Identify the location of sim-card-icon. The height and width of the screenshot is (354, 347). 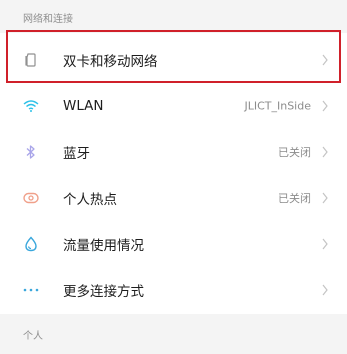
(31, 60).